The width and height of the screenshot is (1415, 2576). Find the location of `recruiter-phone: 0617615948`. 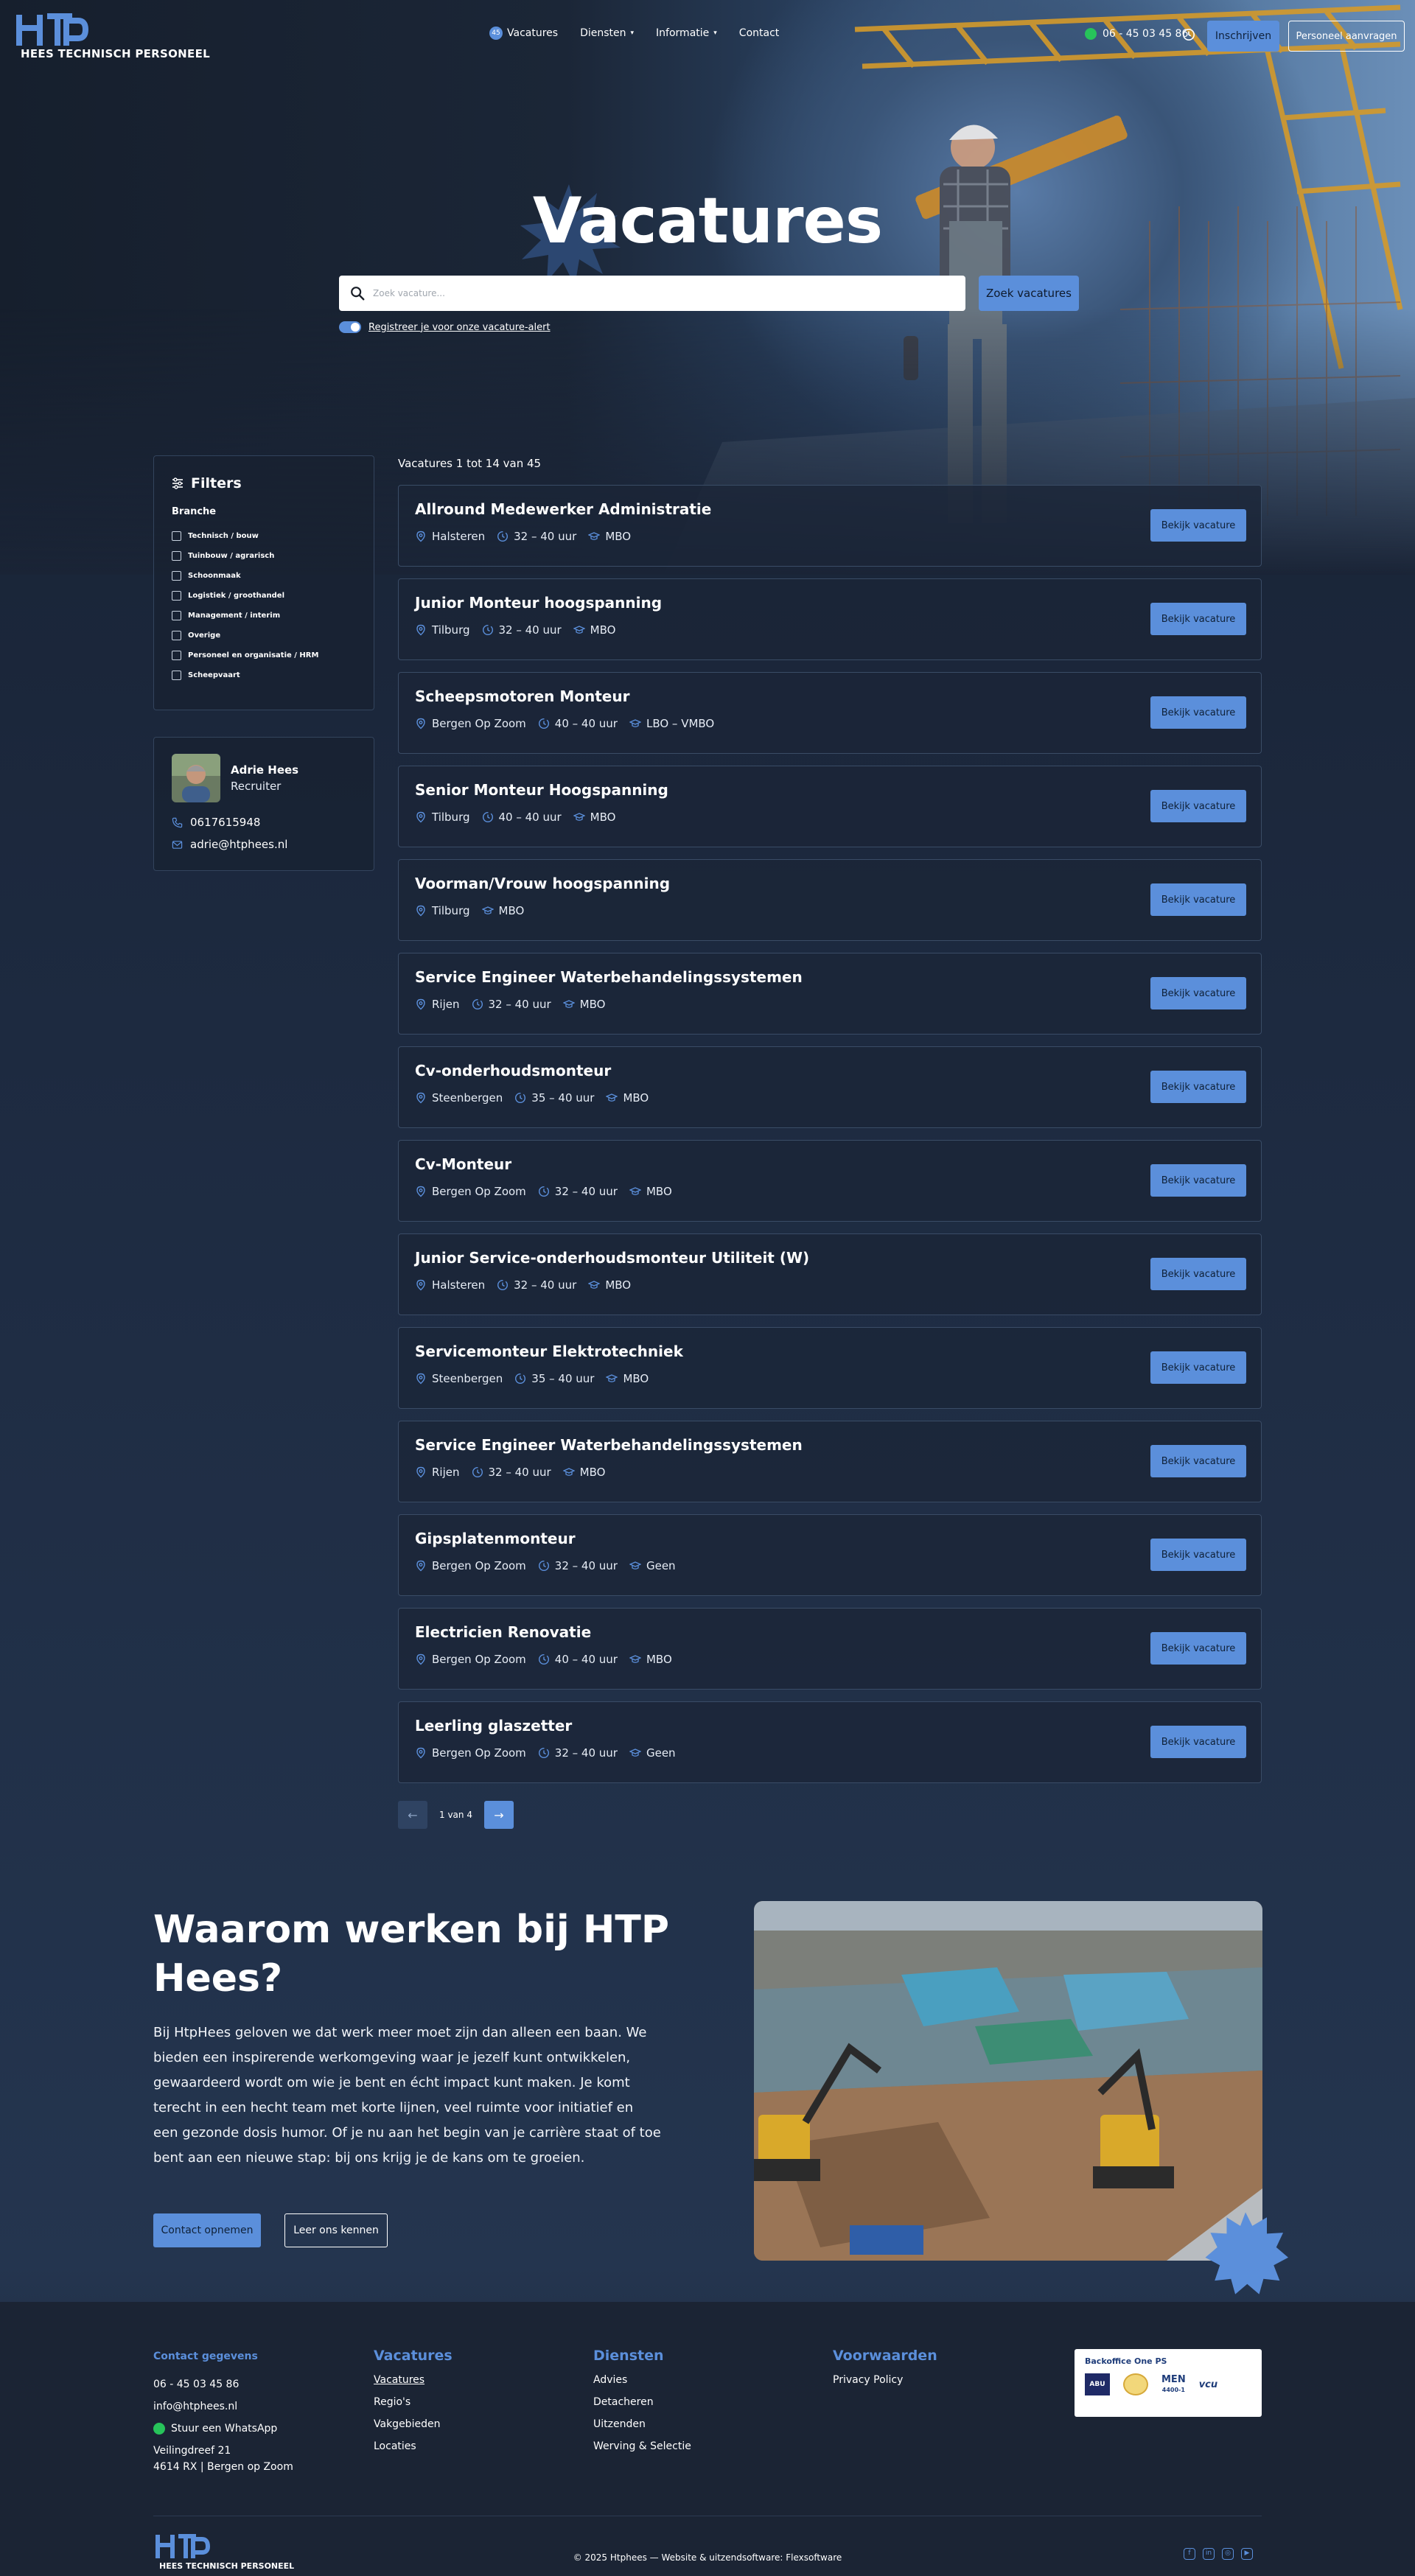

recruiter-phone: 0617615948 is located at coordinates (264, 822).